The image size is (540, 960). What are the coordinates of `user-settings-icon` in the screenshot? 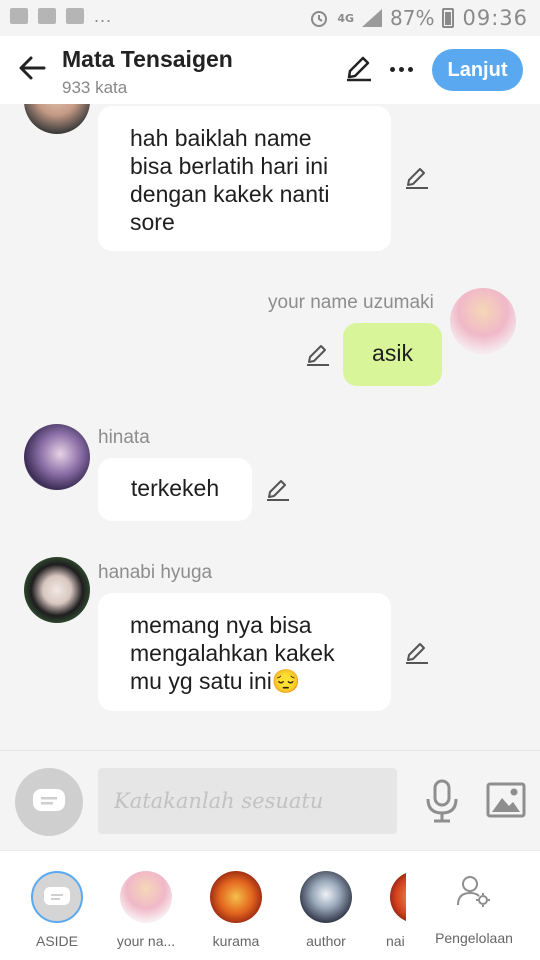 It's located at (473, 891).